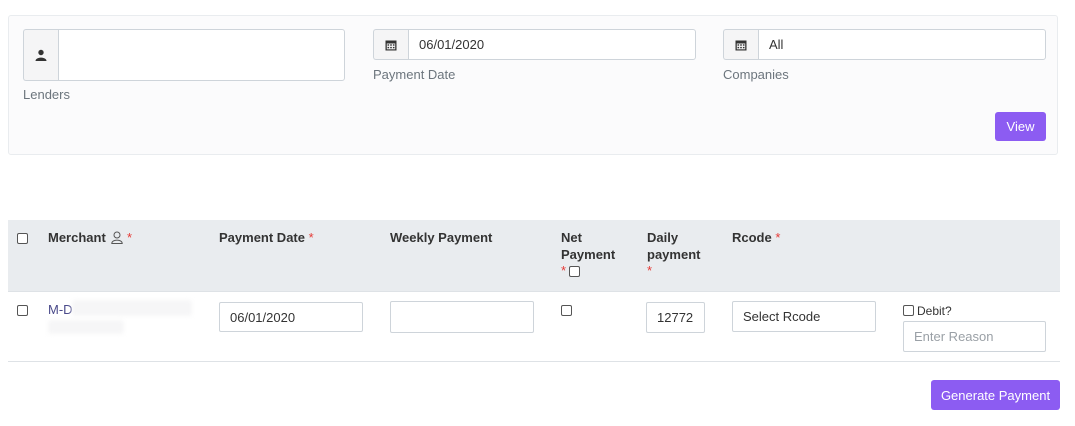 This screenshot has height=426, width=1075. What do you see at coordinates (552, 44) in the screenshot?
I see `payment-date-input: 06/01/2020` at bounding box center [552, 44].